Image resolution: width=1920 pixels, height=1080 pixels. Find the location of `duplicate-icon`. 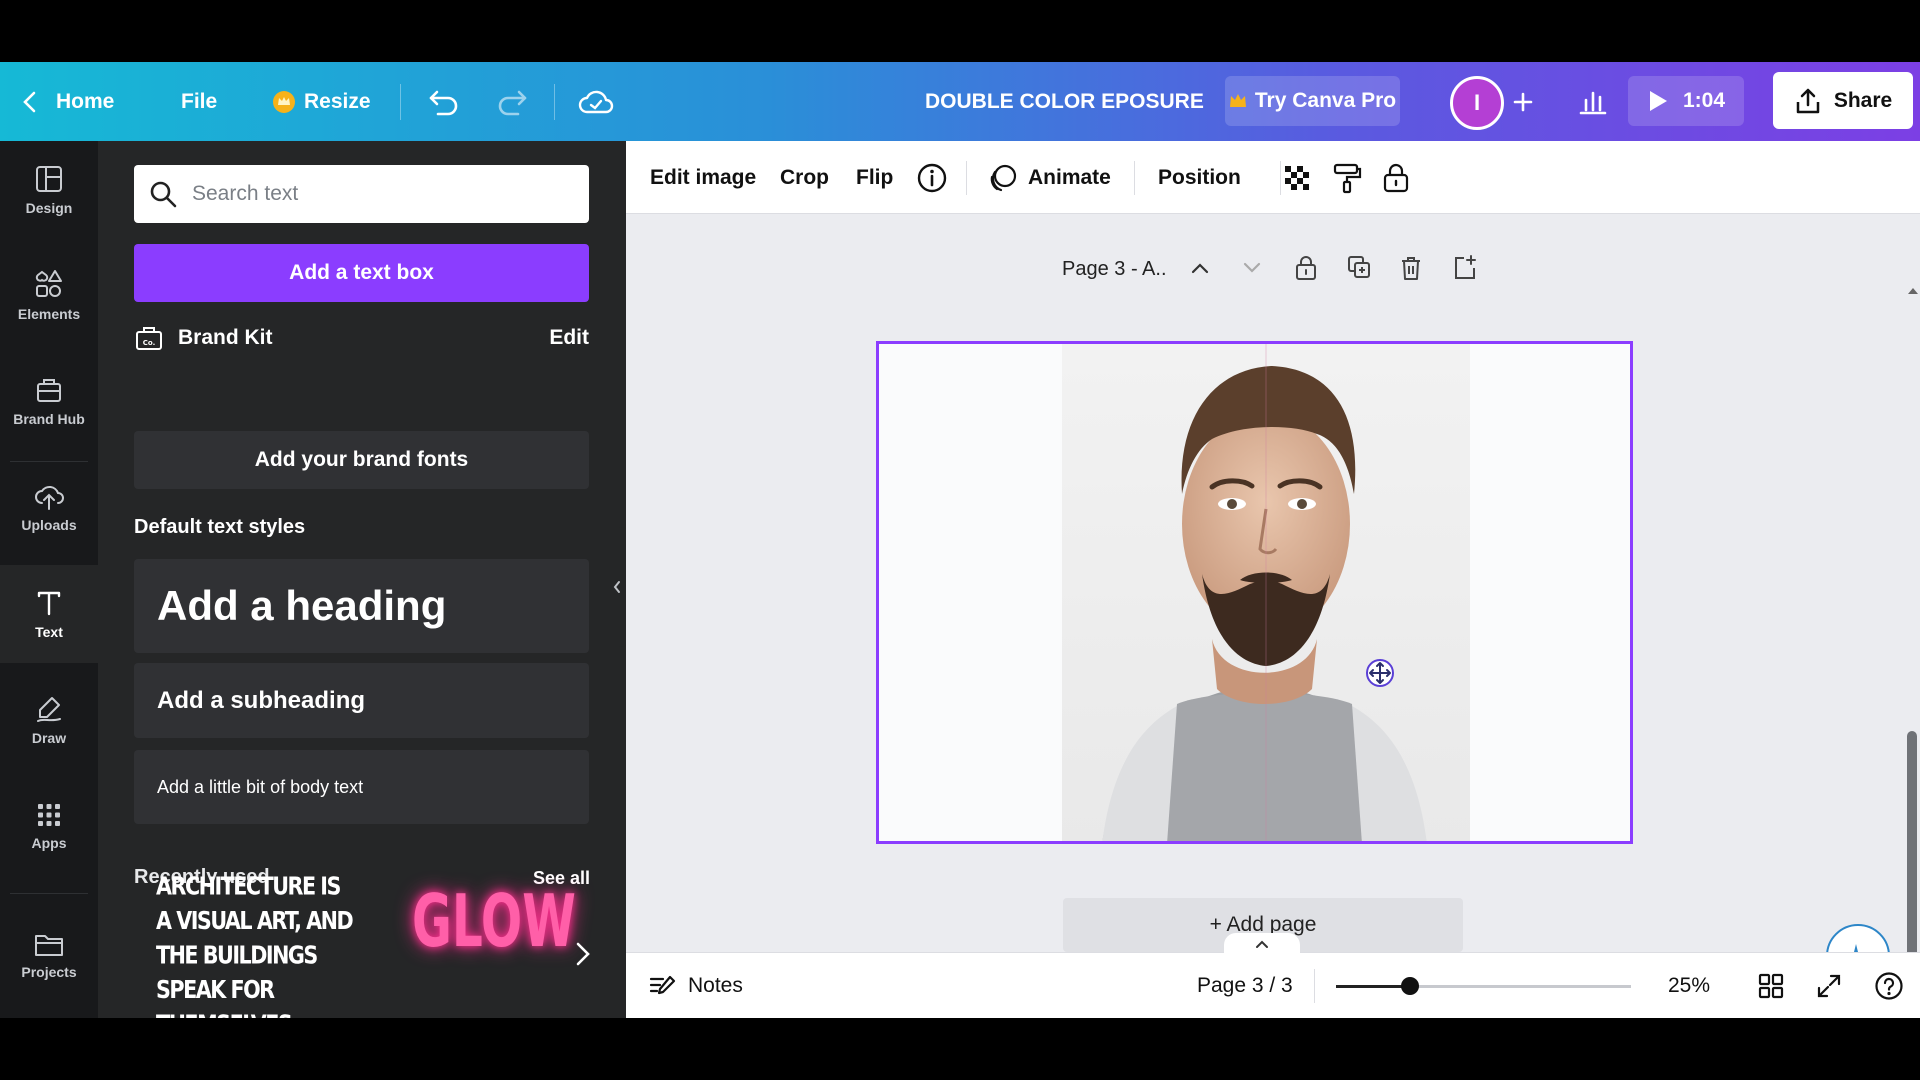

duplicate-icon is located at coordinates (1359, 267).